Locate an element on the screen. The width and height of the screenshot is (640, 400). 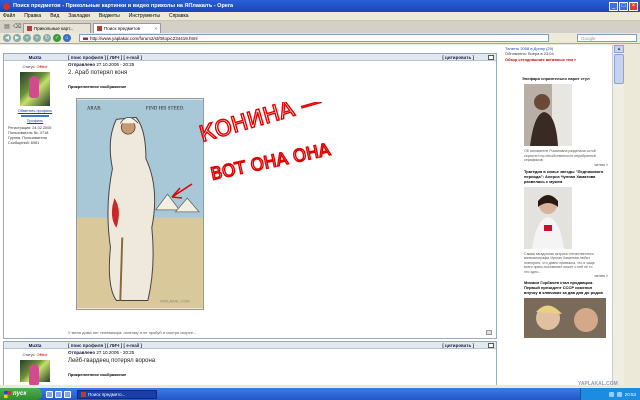
start-button: пуск is located at coordinates (21, 394).